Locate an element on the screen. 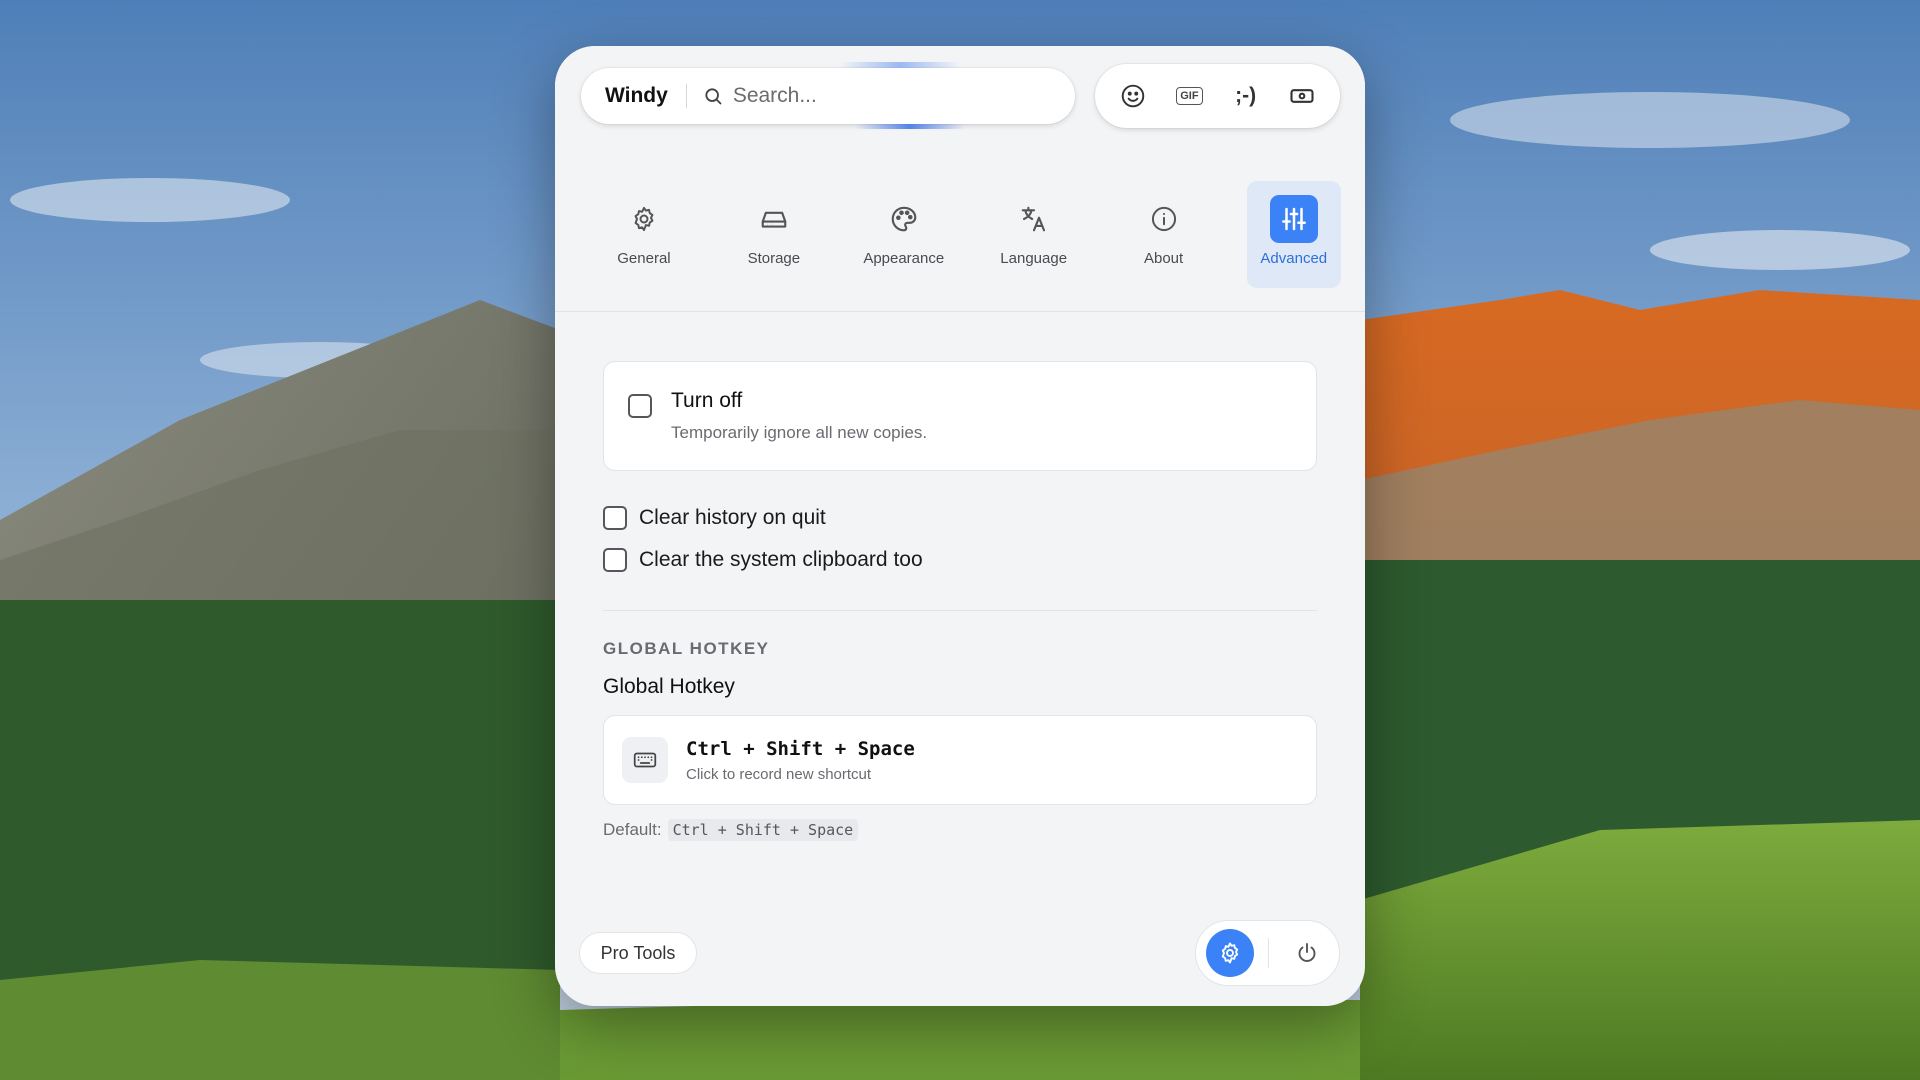 Image resolution: width=1920 pixels, height=1080 pixels. search-input is located at coordinates (882, 96).